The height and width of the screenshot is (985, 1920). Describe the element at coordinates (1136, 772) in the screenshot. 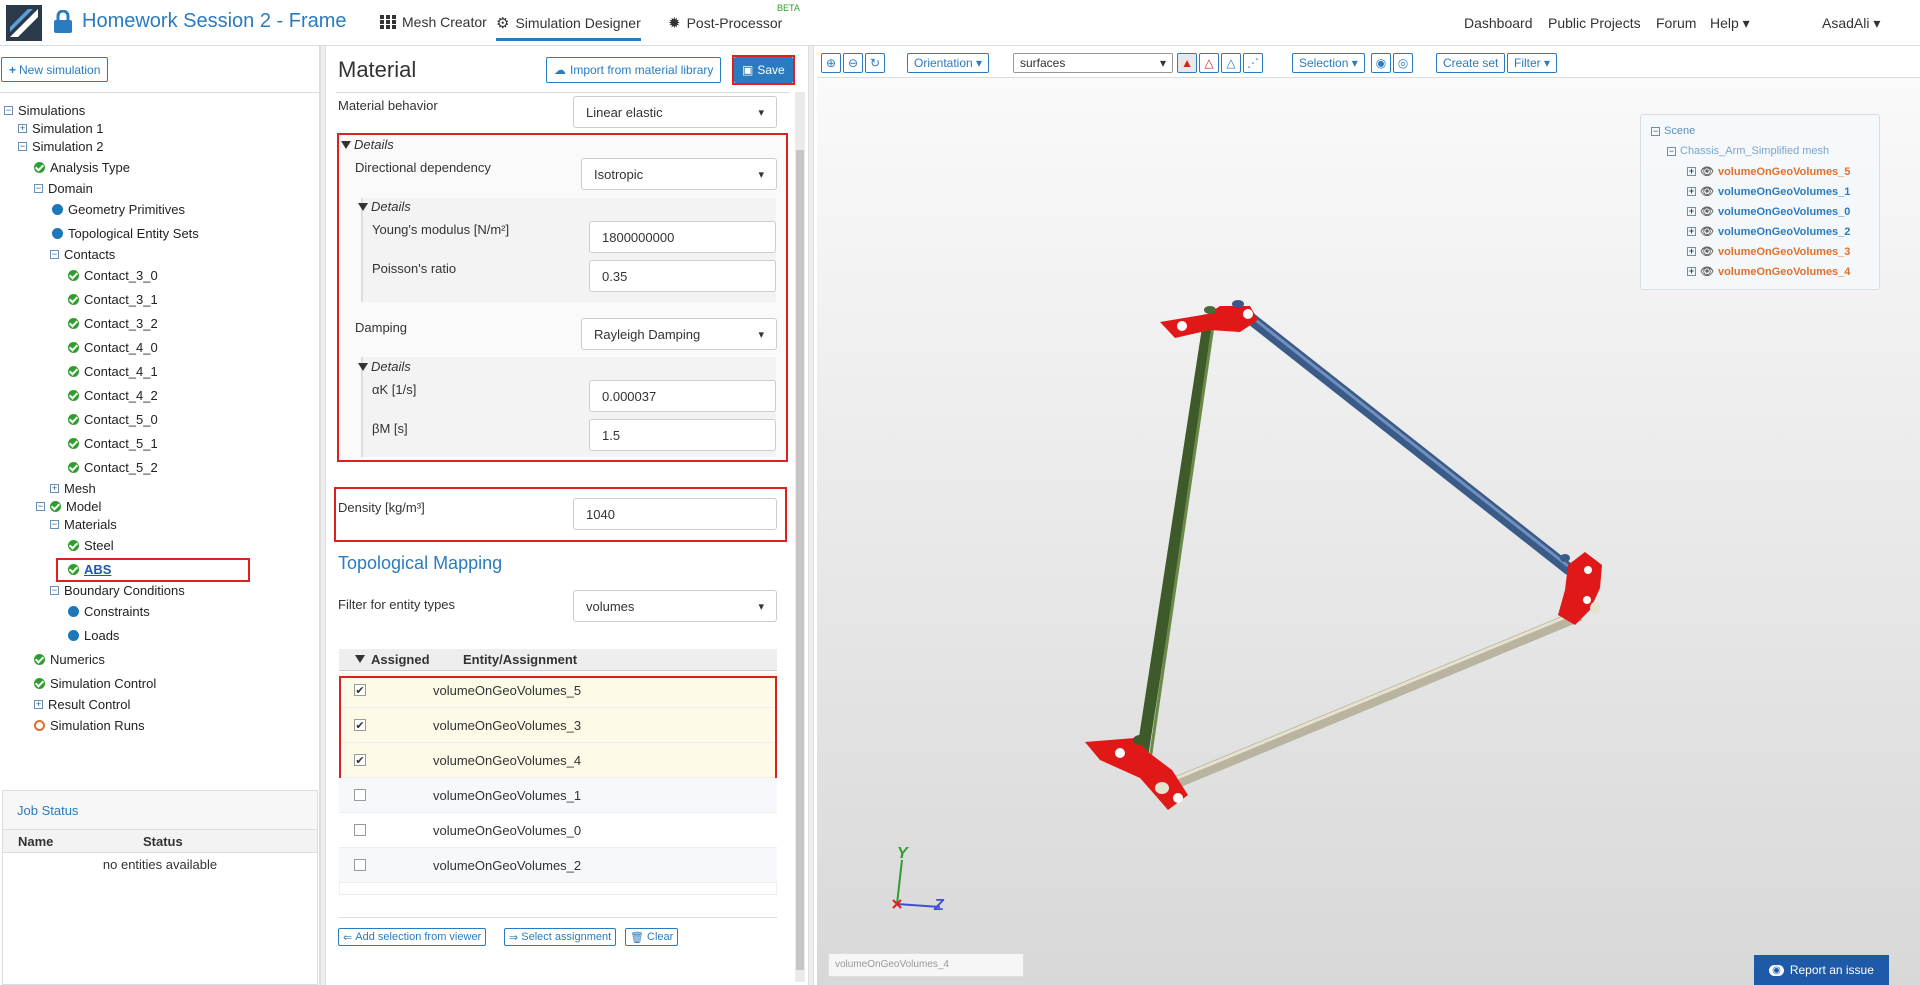

I see `bottom-joint` at that location.